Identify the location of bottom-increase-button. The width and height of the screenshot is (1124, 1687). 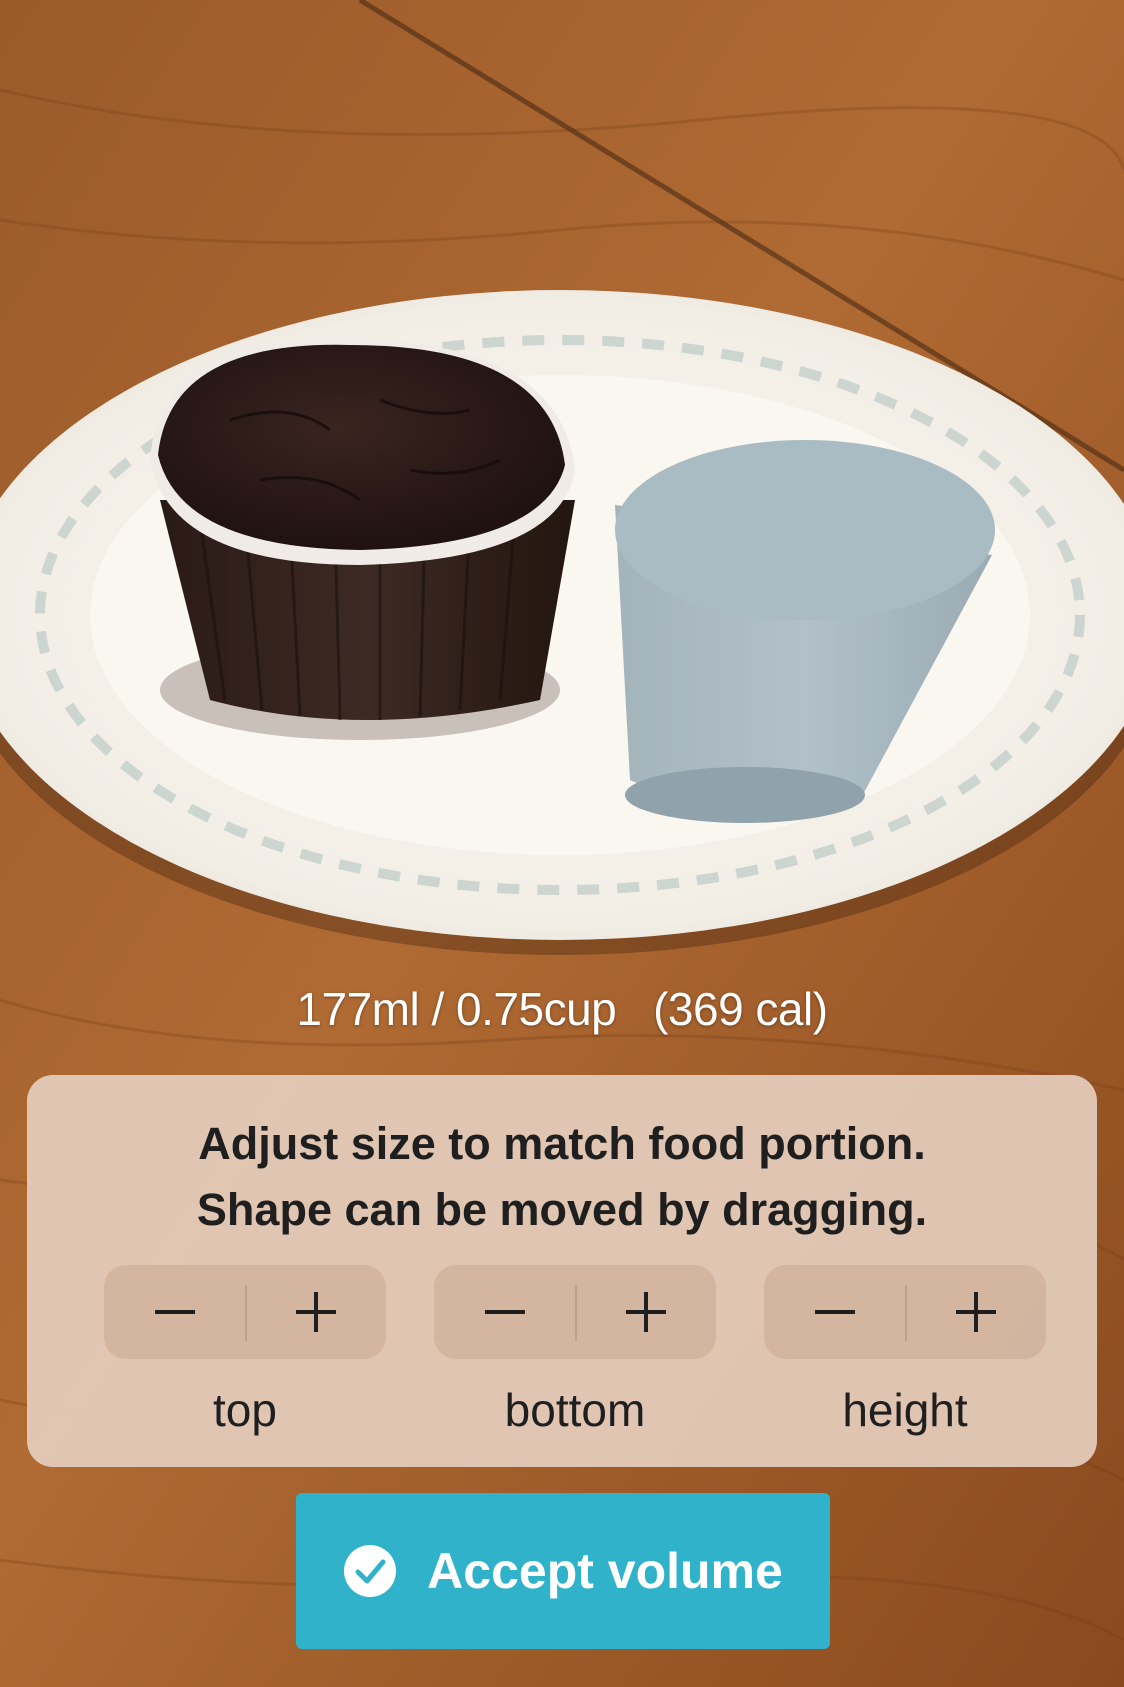
(645, 1312).